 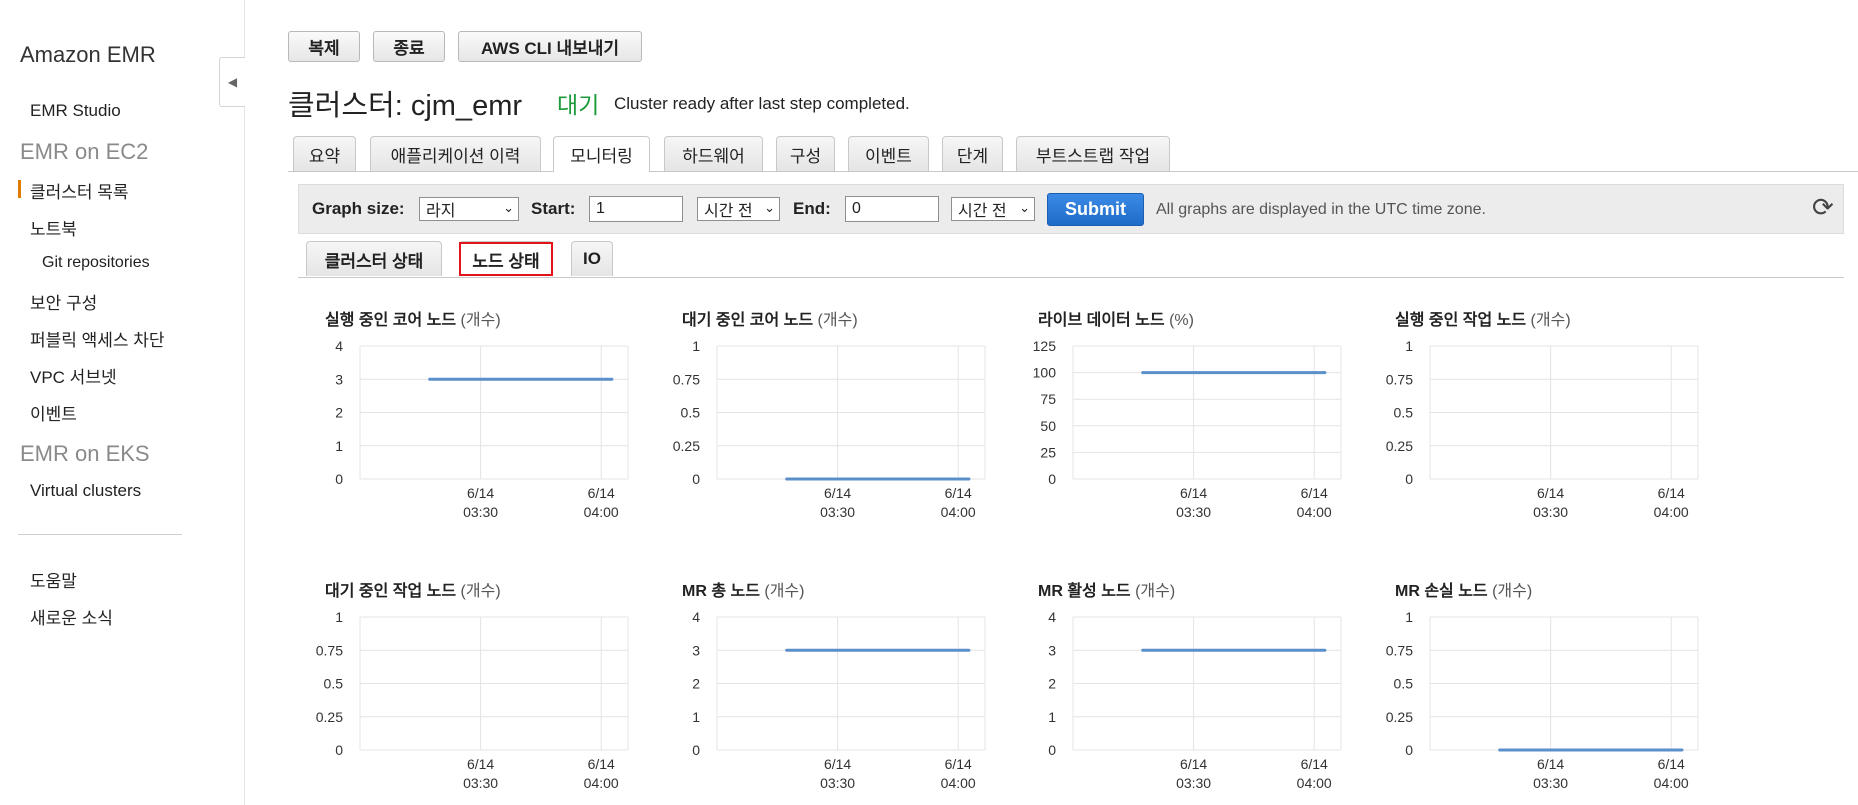 What do you see at coordinates (1404, 413) in the screenshot?
I see `y-tick-label: 0.5` at bounding box center [1404, 413].